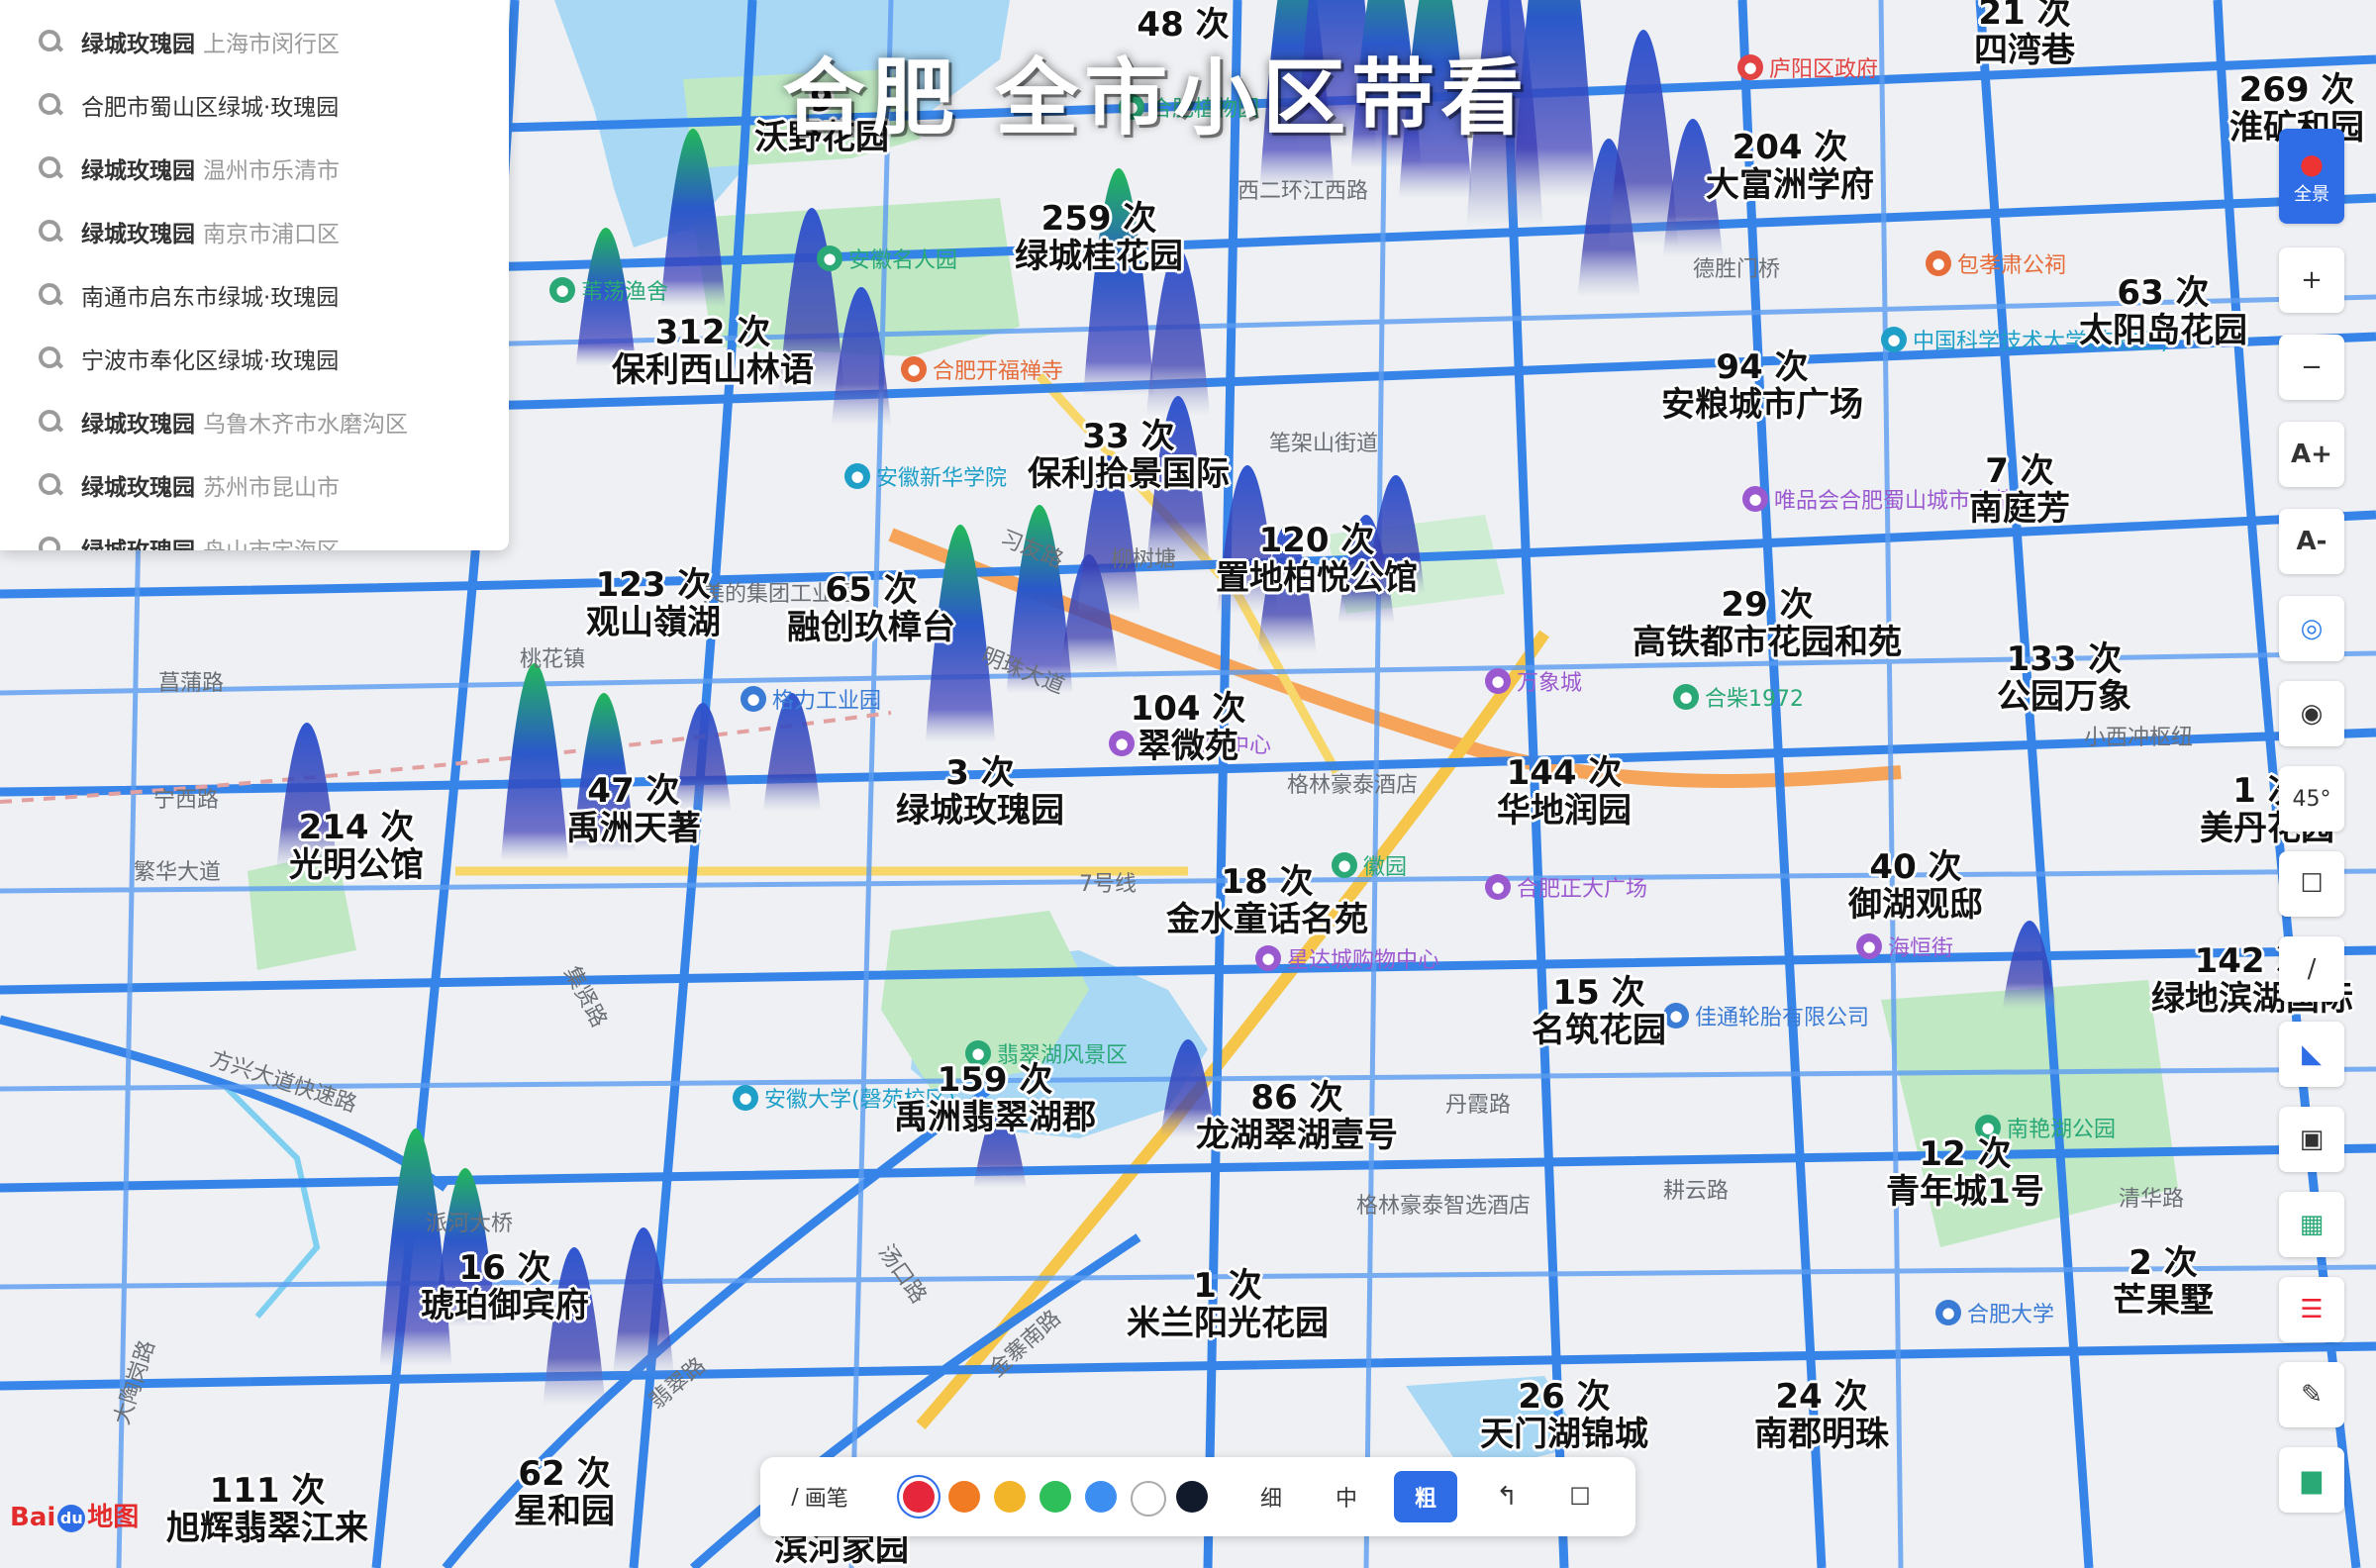 The image size is (2376, 1568). What do you see at coordinates (305, 425) in the screenshot?
I see `suggestion-sub: 乌鲁木齐市水磨沟区` at bounding box center [305, 425].